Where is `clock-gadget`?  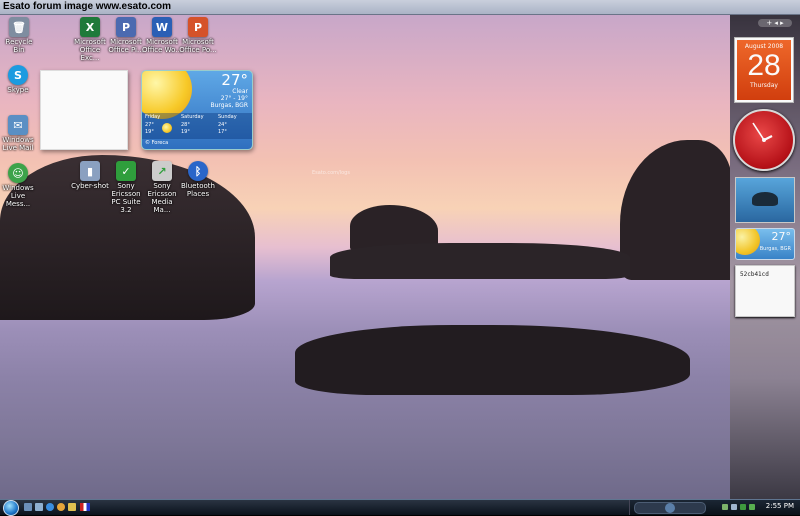 clock-gadget is located at coordinates (764, 140).